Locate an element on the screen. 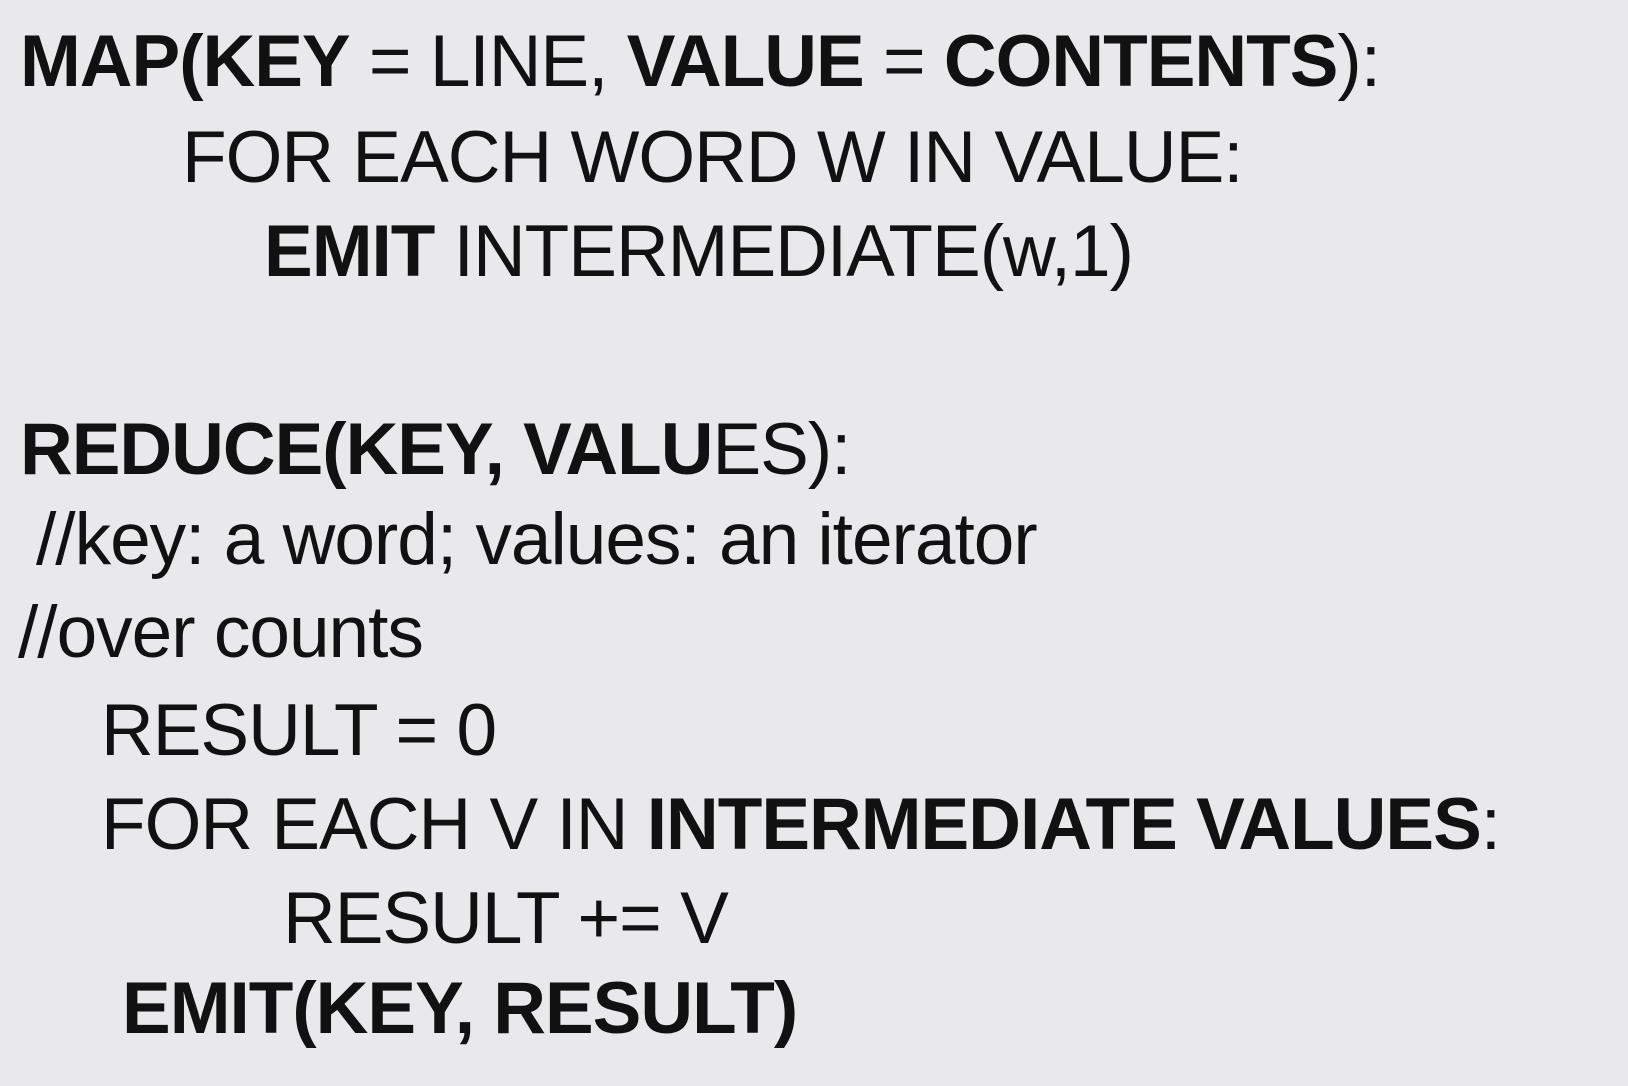 This screenshot has width=1628, height=1086. reduce-function-line: REDUCE(KEY, VALUES): is located at coordinates (435, 450).